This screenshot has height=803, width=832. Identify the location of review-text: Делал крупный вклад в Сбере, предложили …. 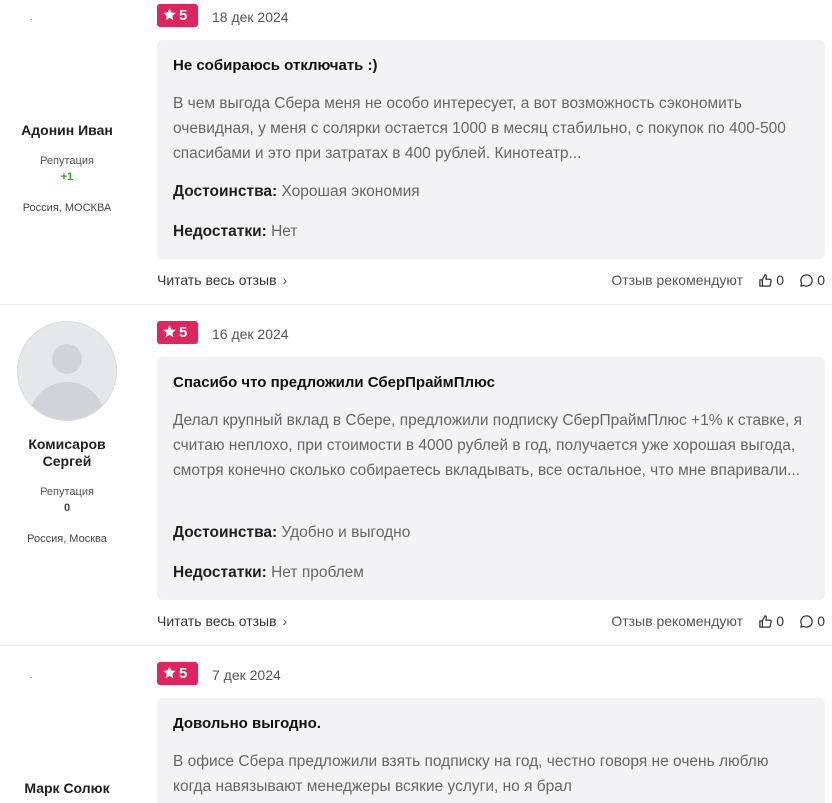
(487, 445).